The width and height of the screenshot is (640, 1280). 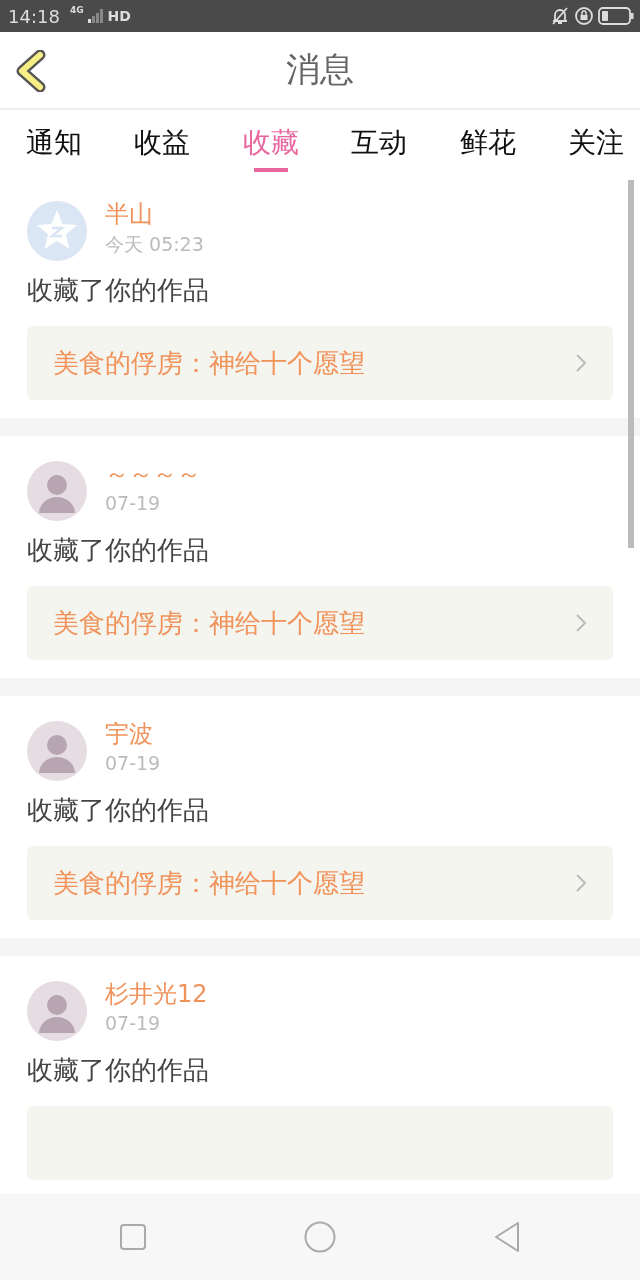 What do you see at coordinates (320, 1237) in the screenshot?
I see `circle-icon` at bounding box center [320, 1237].